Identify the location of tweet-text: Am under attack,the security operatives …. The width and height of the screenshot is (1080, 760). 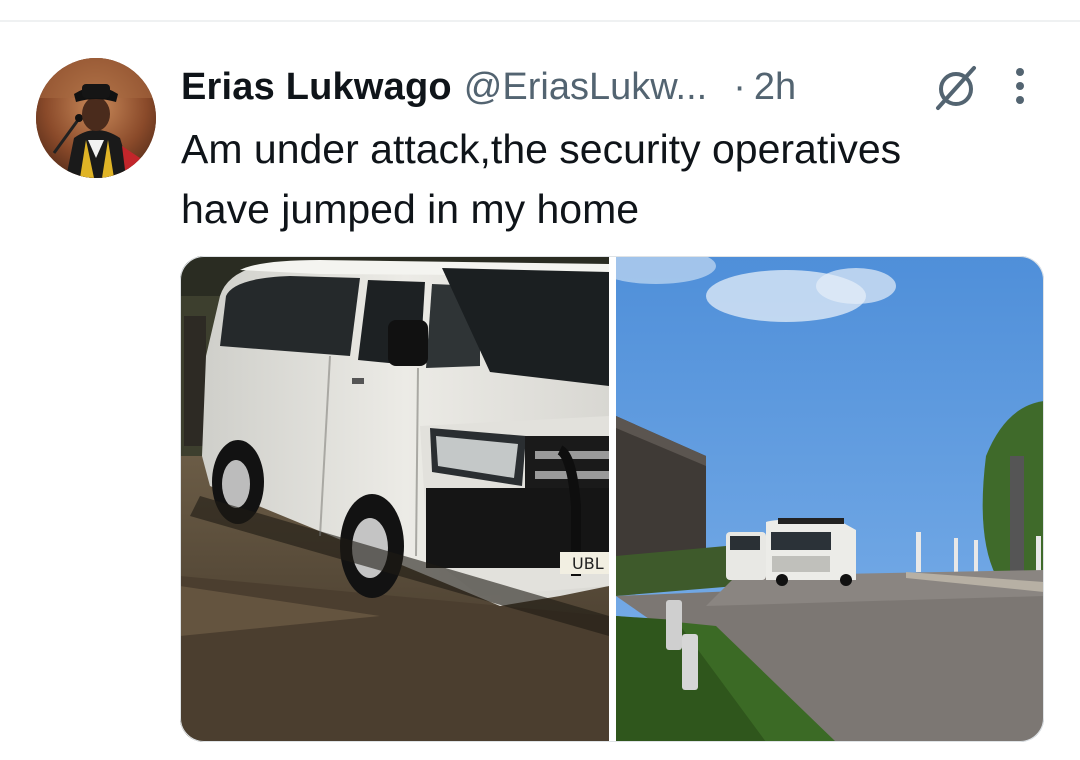
(611, 179).